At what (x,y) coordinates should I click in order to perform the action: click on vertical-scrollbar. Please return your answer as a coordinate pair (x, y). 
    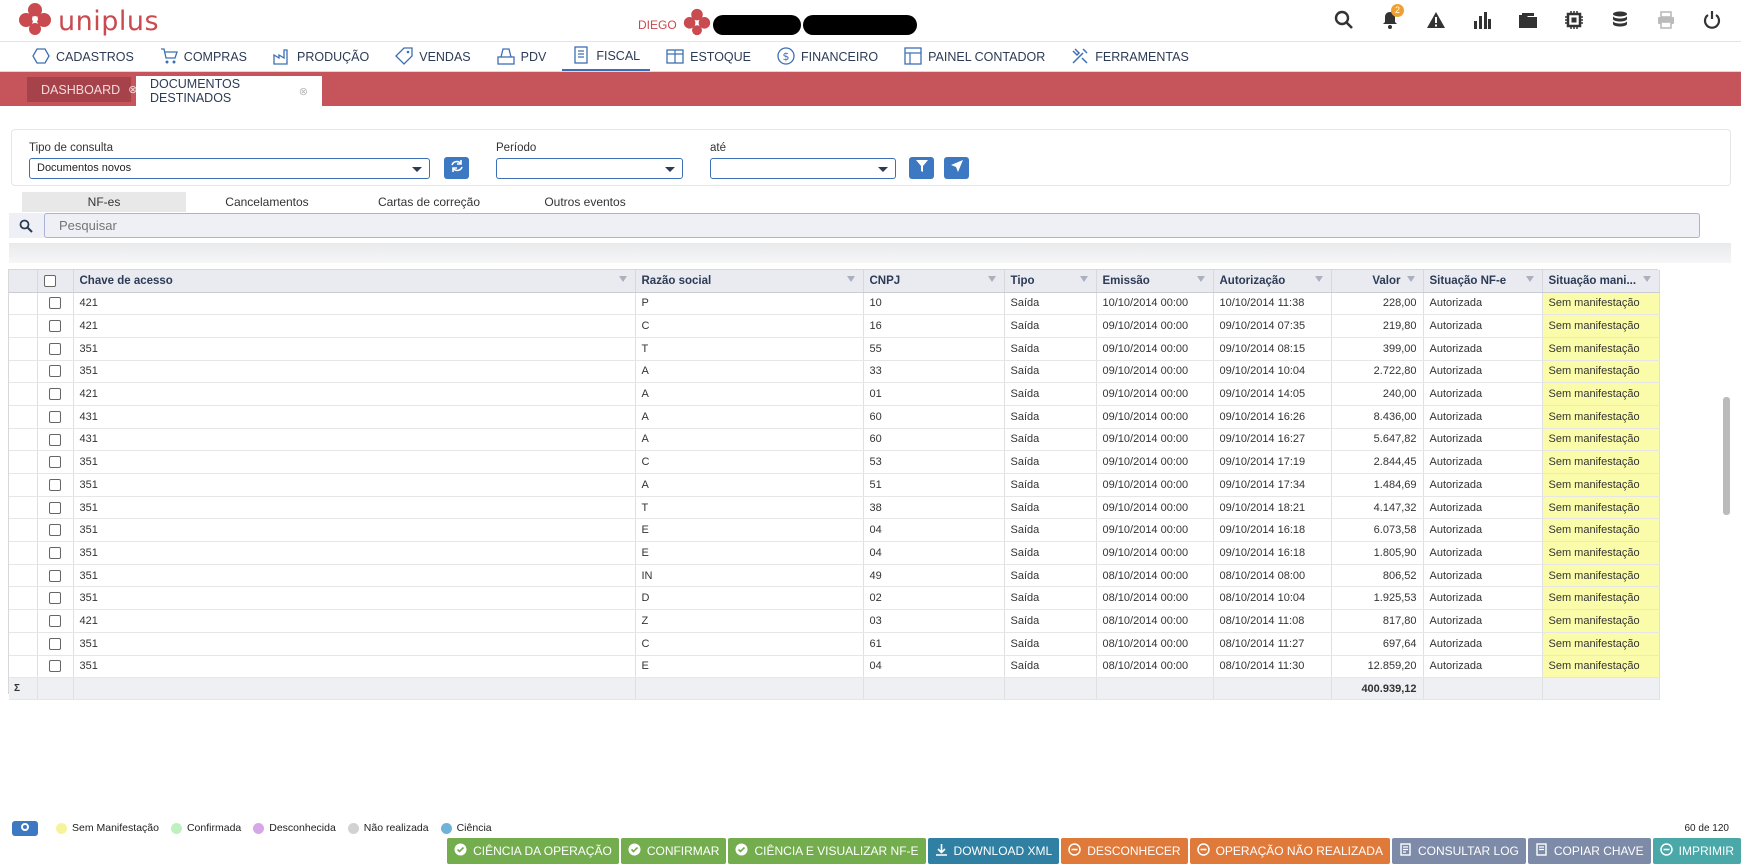
    Looking at the image, I should click on (1726, 481).